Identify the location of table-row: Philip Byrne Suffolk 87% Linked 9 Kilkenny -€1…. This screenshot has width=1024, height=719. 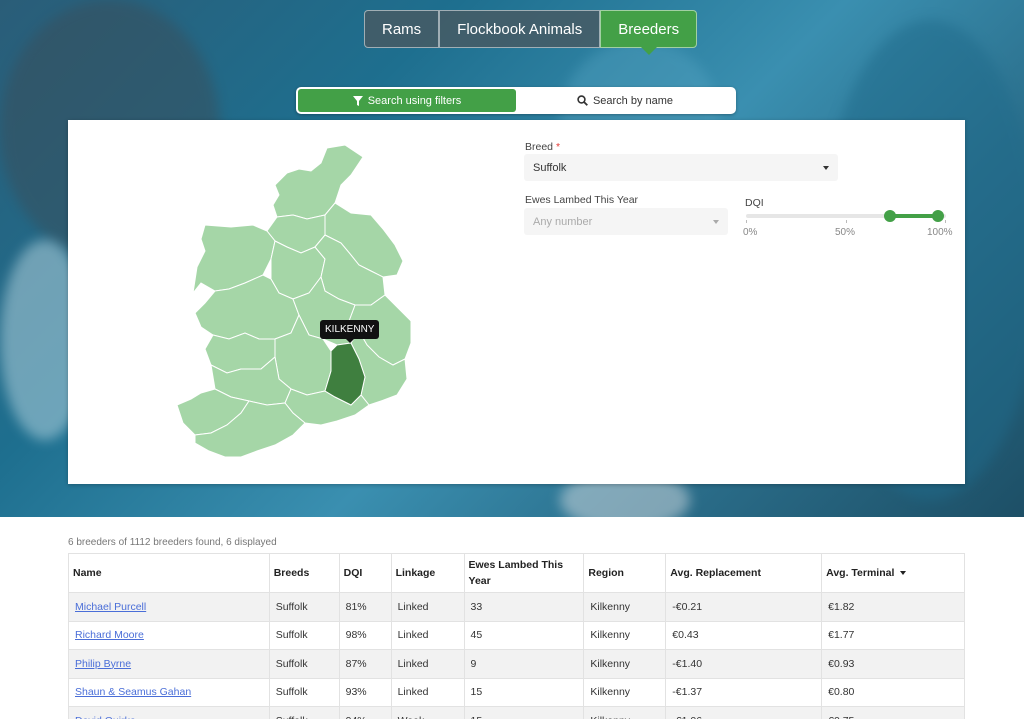
(516, 664).